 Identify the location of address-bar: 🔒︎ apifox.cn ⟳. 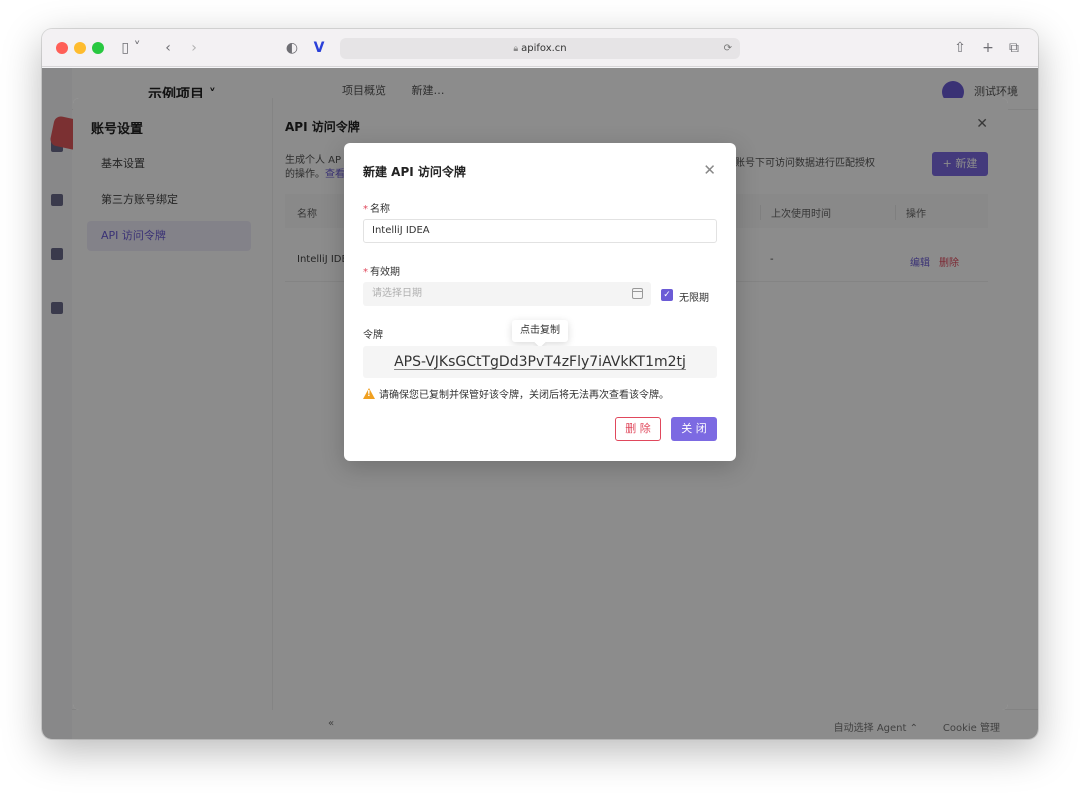
(540, 48).